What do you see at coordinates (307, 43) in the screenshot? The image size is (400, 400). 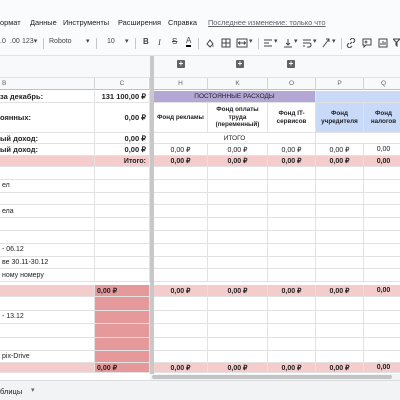 I see `text-wrap-icon` at bounding box center [307, 43].